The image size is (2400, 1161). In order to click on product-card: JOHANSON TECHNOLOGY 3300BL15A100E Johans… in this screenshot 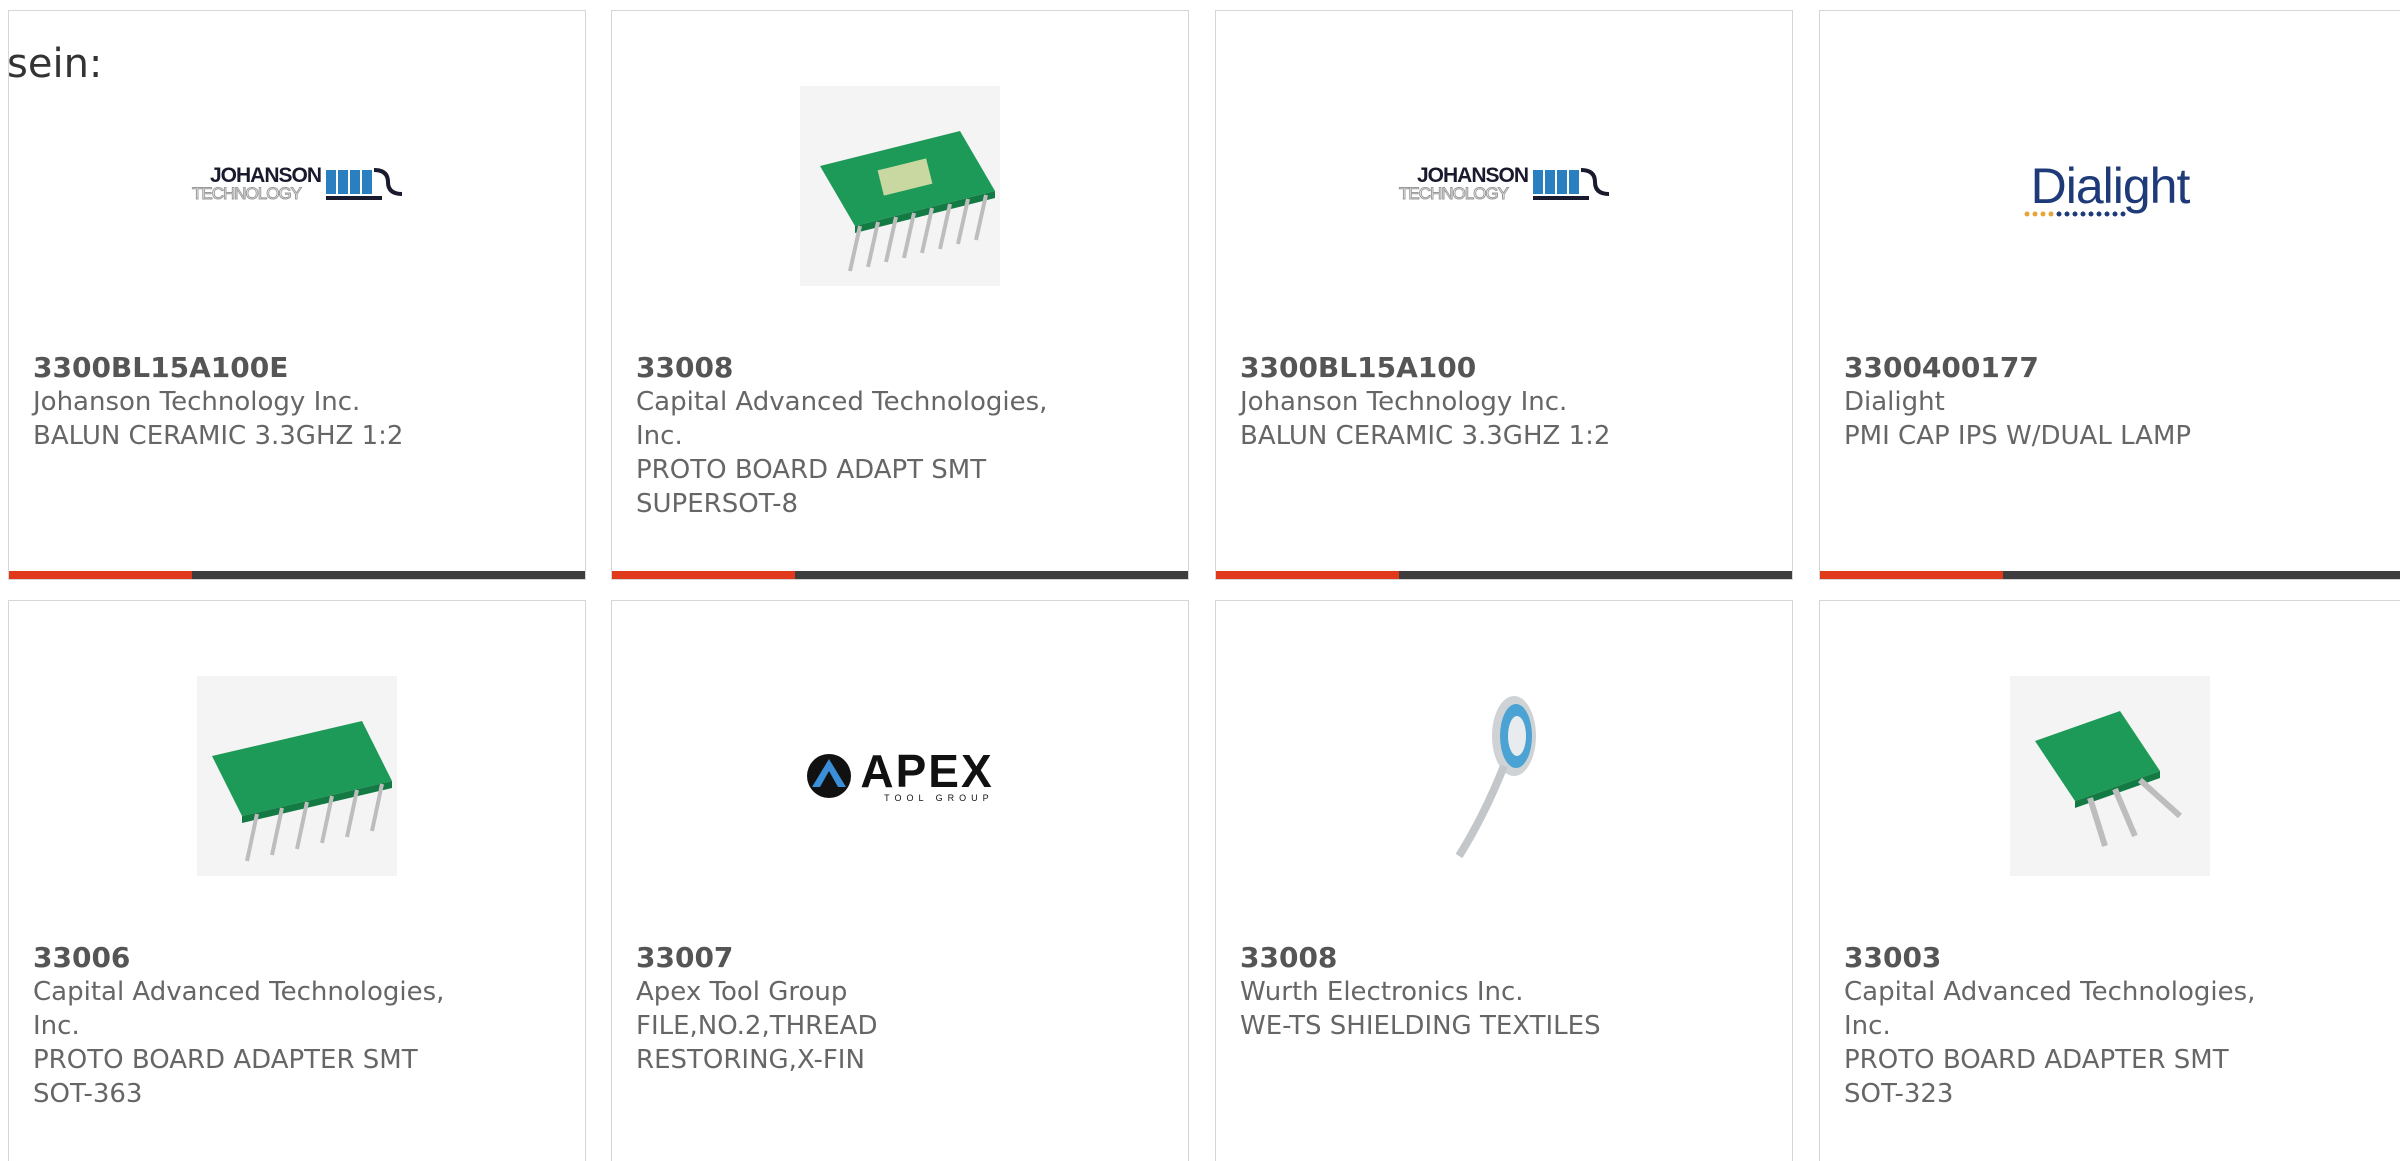, I will do `click(297, 295)`.